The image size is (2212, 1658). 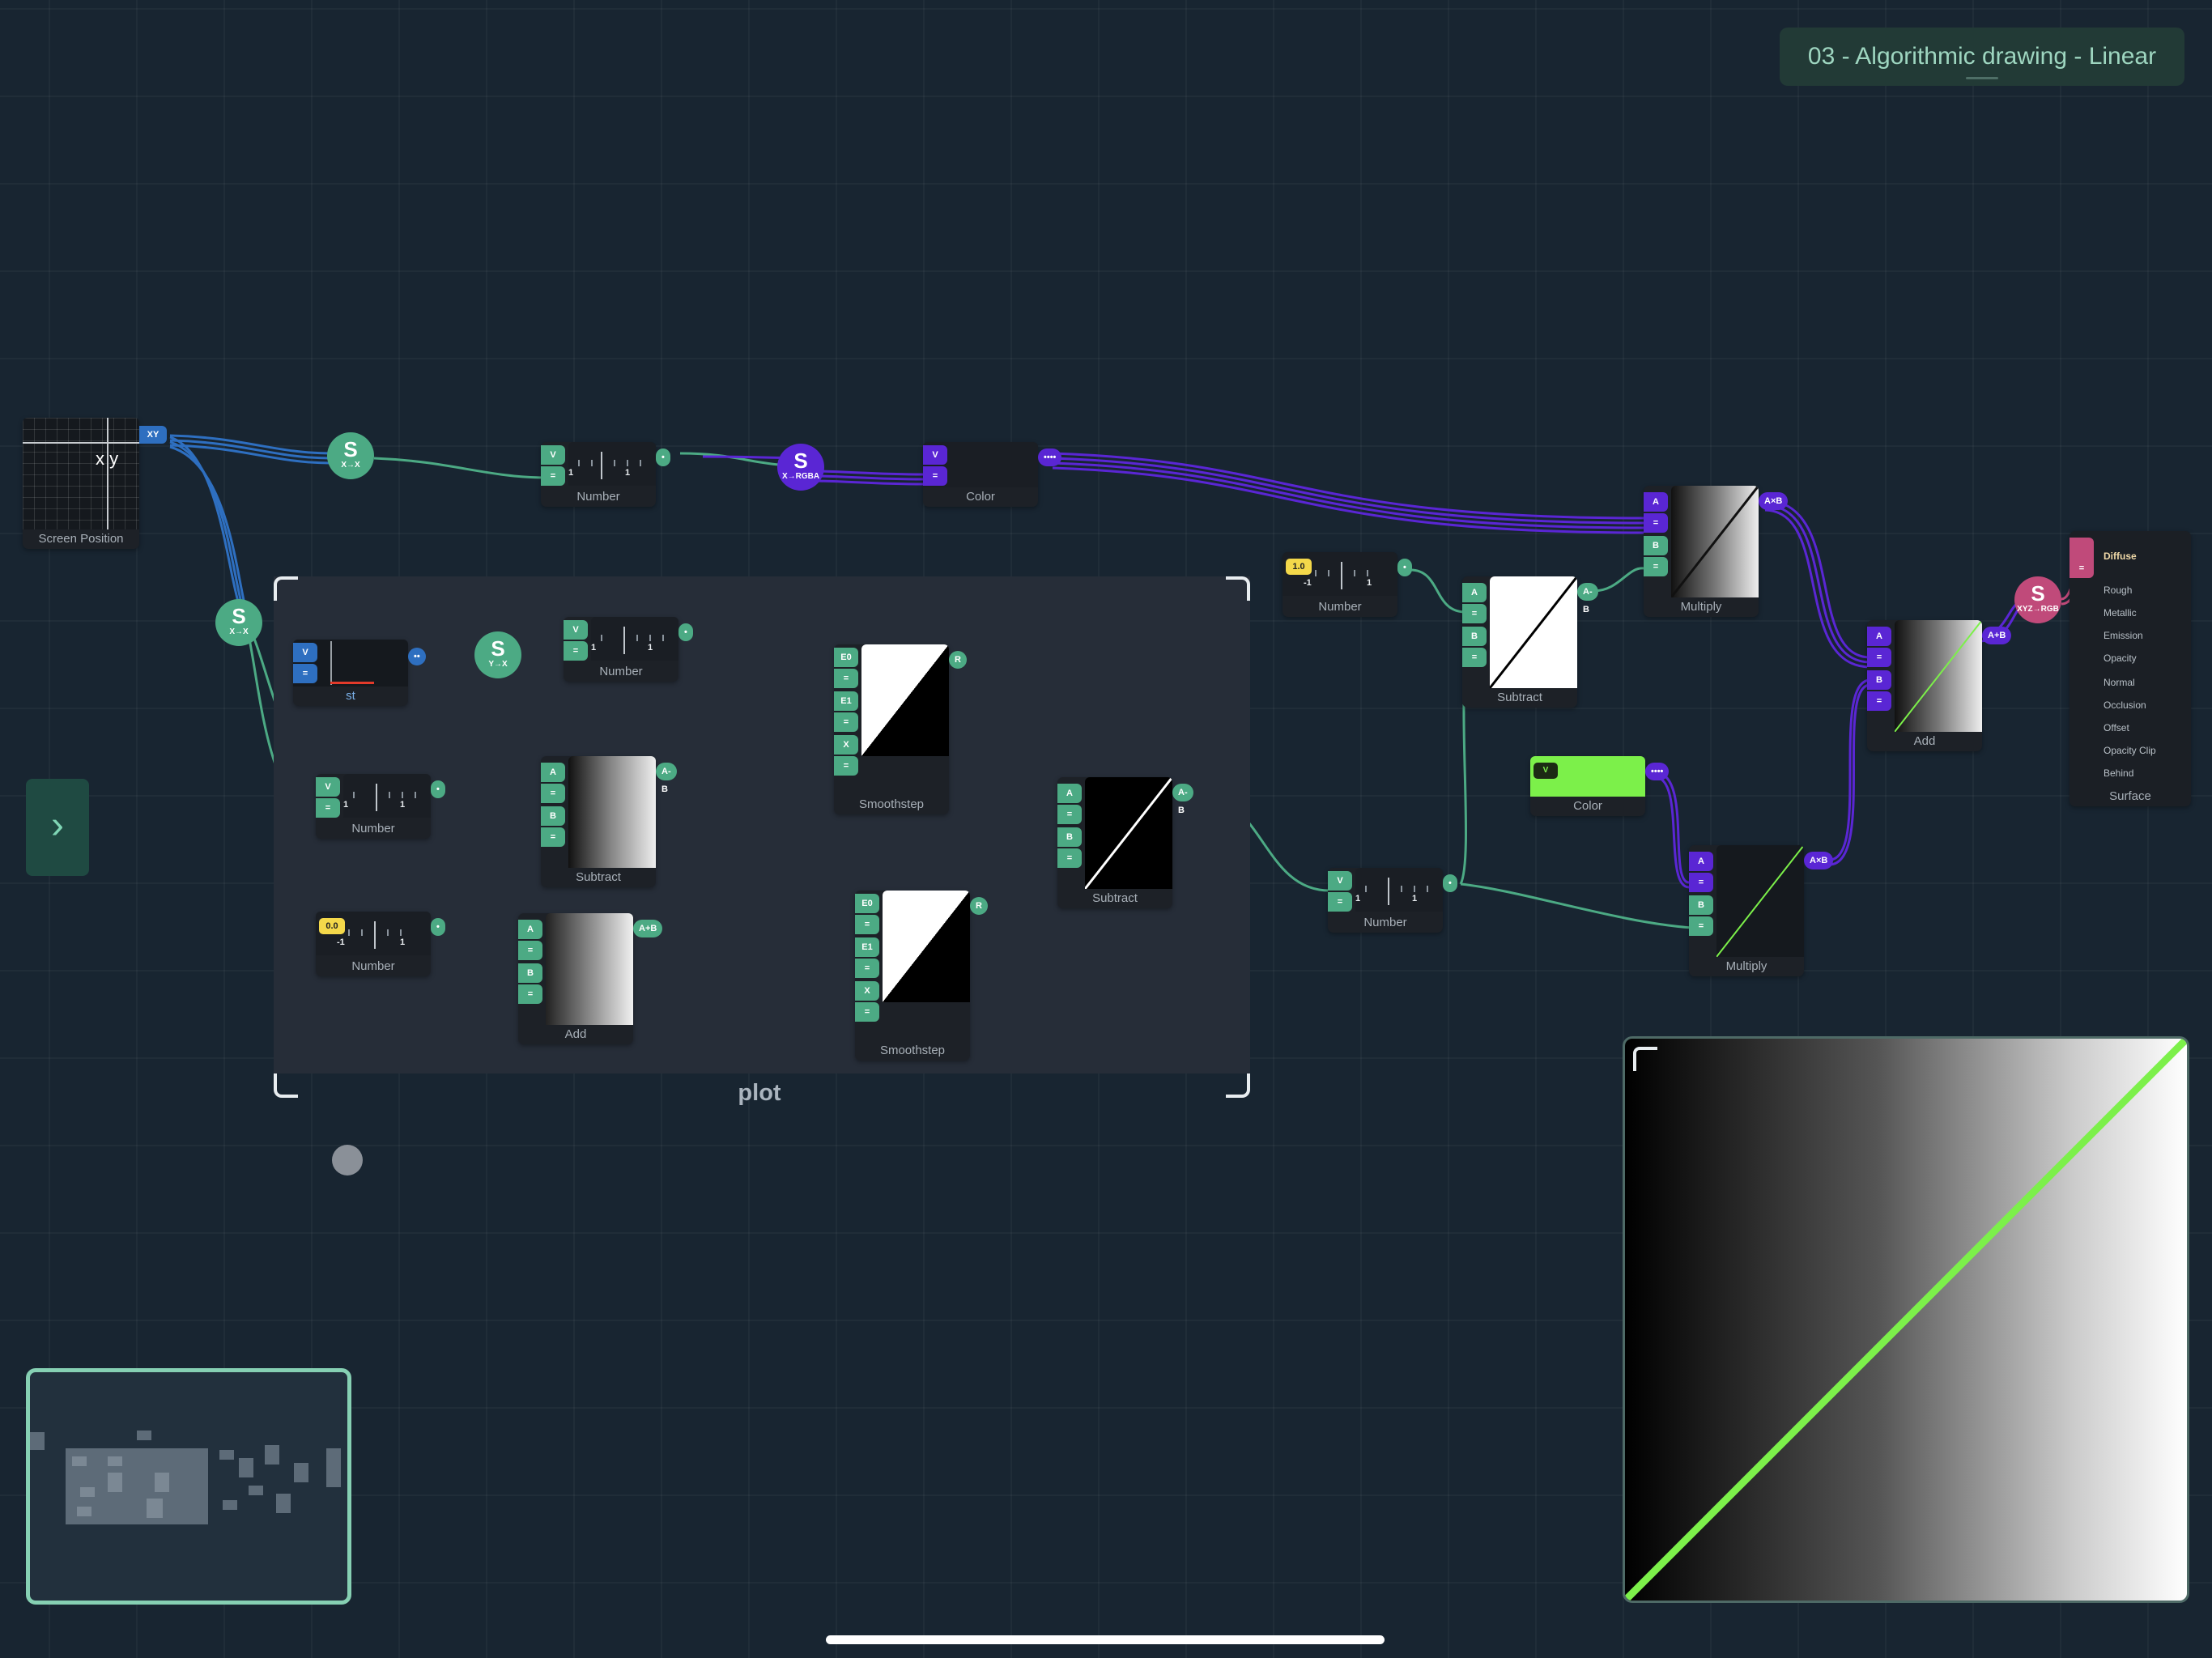 What do you see at coordinates (351, 455) in the screenshot?
I see `converter-x-to-x-top: S X→X` at bounding box center [351, 455].